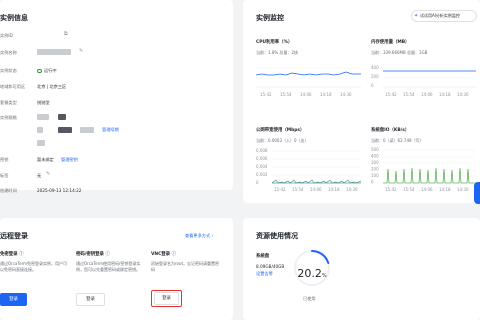 The height and width of the screenshot is (320, 480). I want to click on remote-login-title: 远程登录, so click(14, 236).